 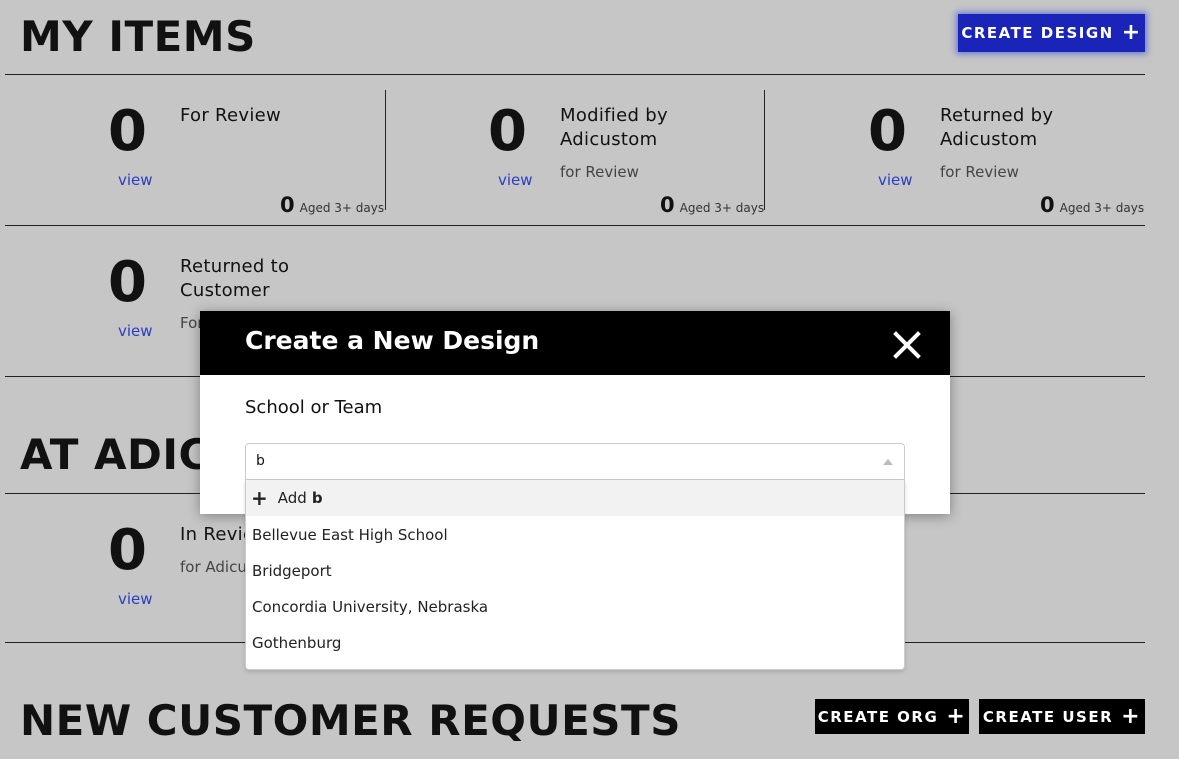 What do you see at coordinates (575, 607) in the screenshot?
I see `dropdown-option: Concordia University, Nebraska` at bounding box center [575, 607].